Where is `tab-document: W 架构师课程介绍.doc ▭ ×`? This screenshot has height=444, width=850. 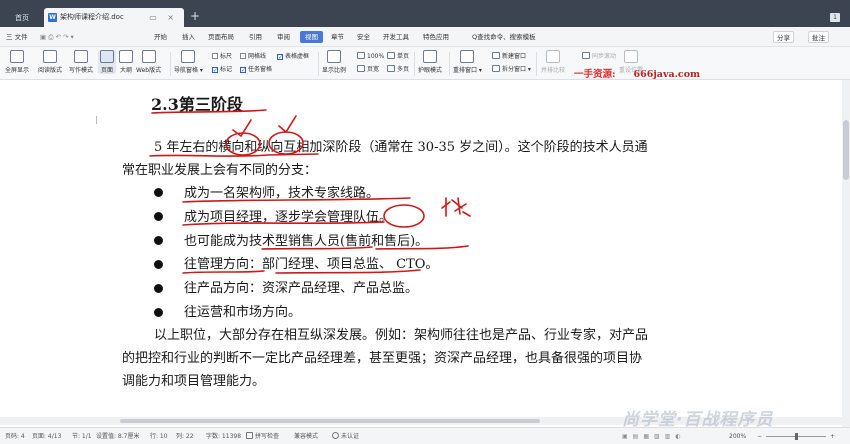
tab-document: W 架构师课程介绍.doc ▭ × is located at coordinates (114, 17).